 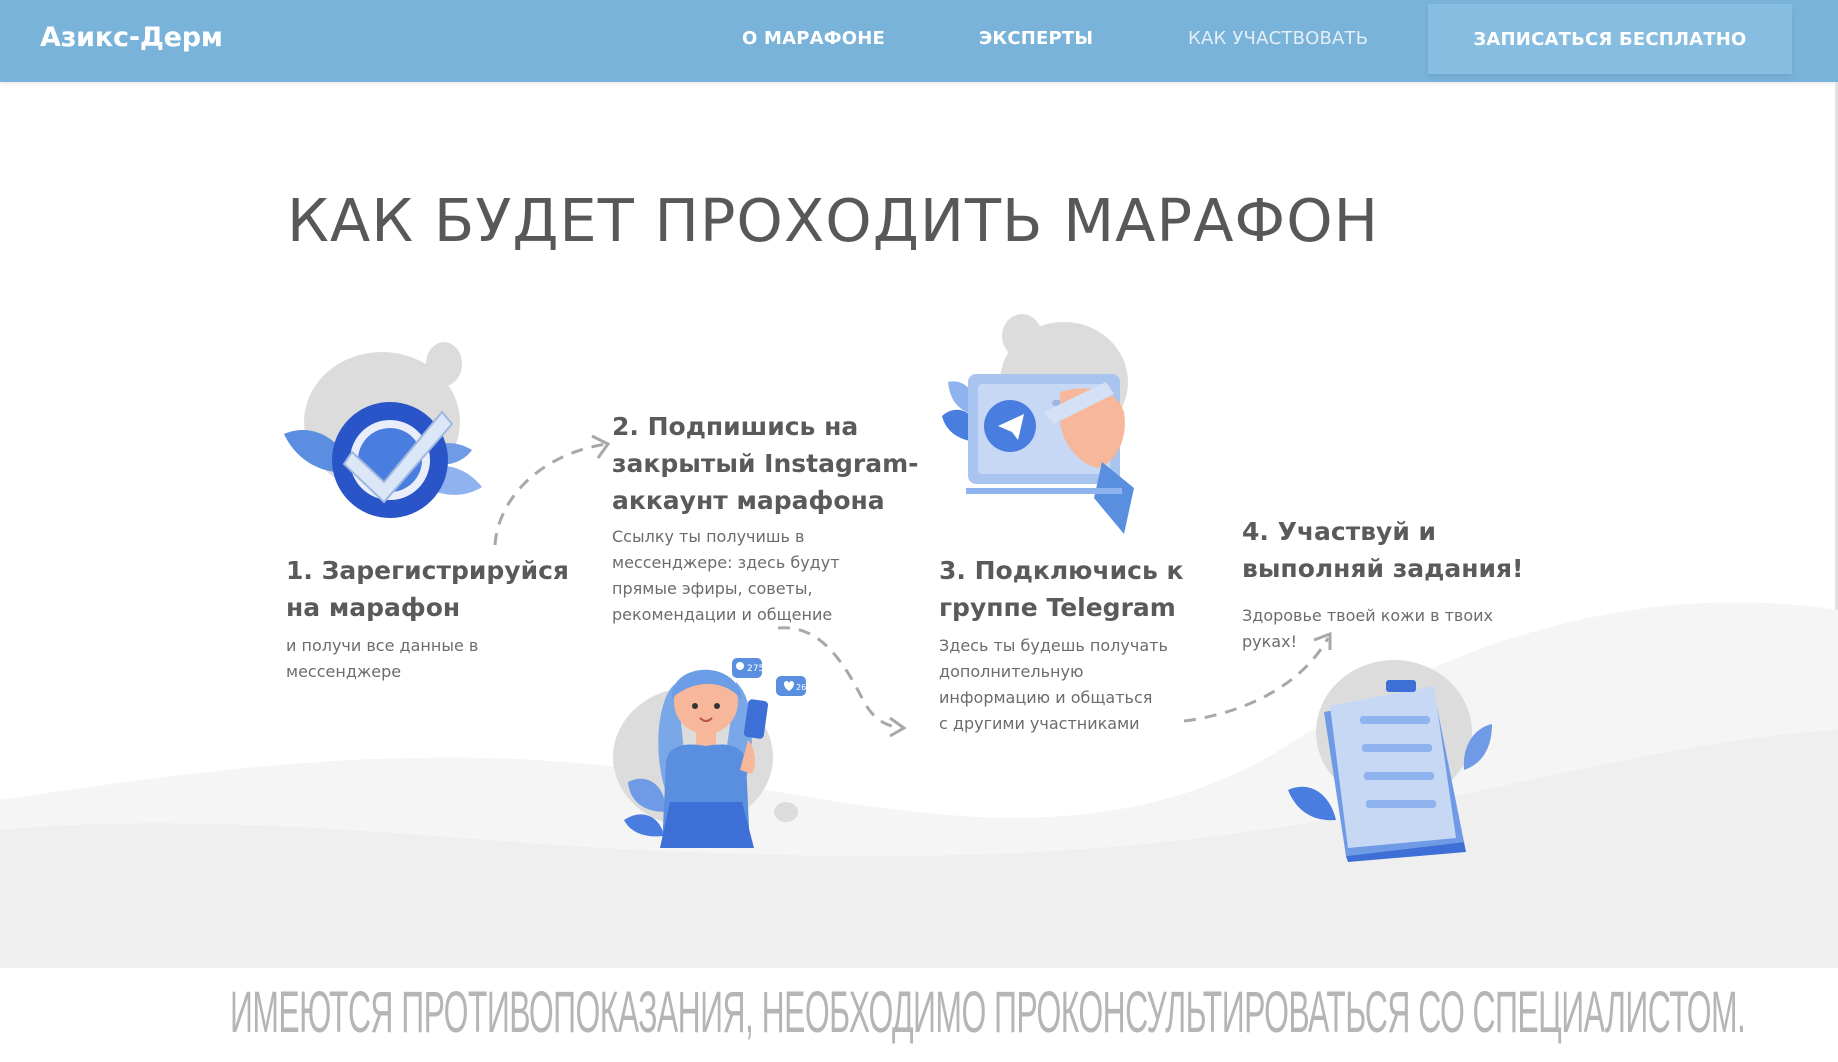 What do you see at coordinates (1038, 424) in the screenshot?
I see `telegram-tablet-illustration` at bounding box center [1038, 424].